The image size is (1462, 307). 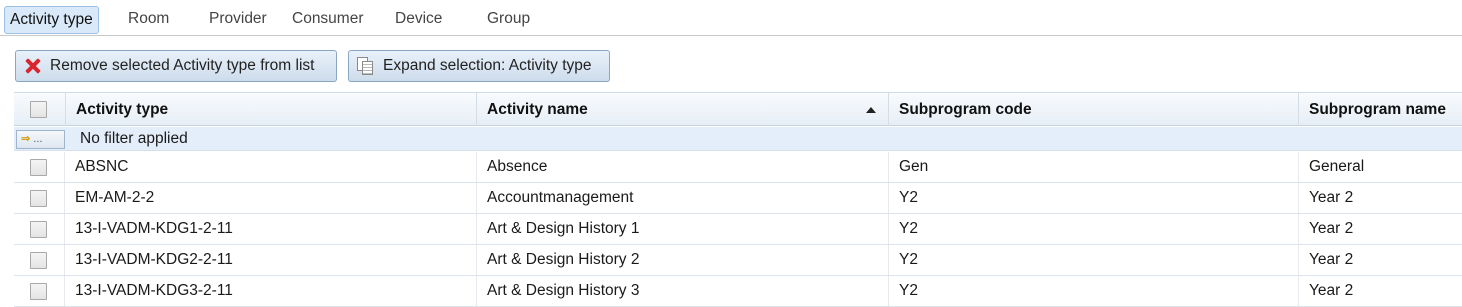 What do you see at coordinates (1380, 167) in the screenshot?
I see `cell-subprogram-name: General` at bounding box center [1380, 167].